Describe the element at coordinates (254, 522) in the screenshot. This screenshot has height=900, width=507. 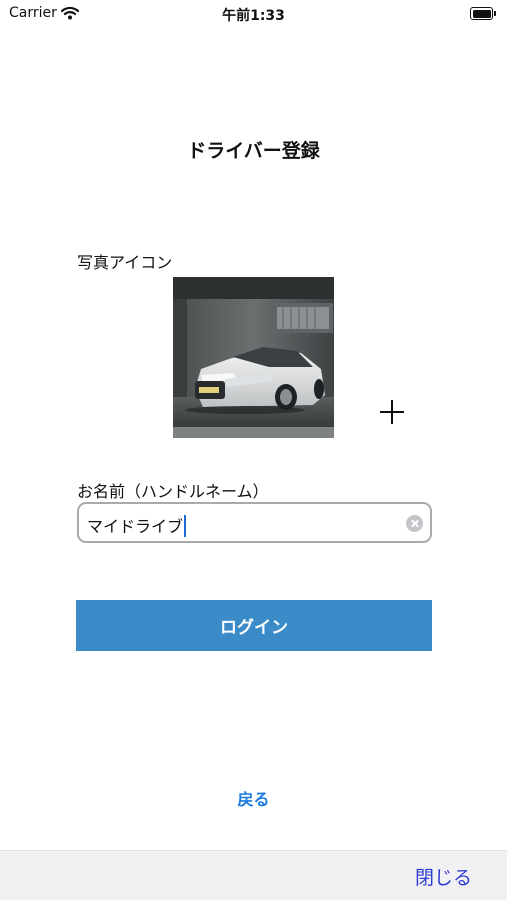
I see `handle-name-input: マイドライブ` at that location.